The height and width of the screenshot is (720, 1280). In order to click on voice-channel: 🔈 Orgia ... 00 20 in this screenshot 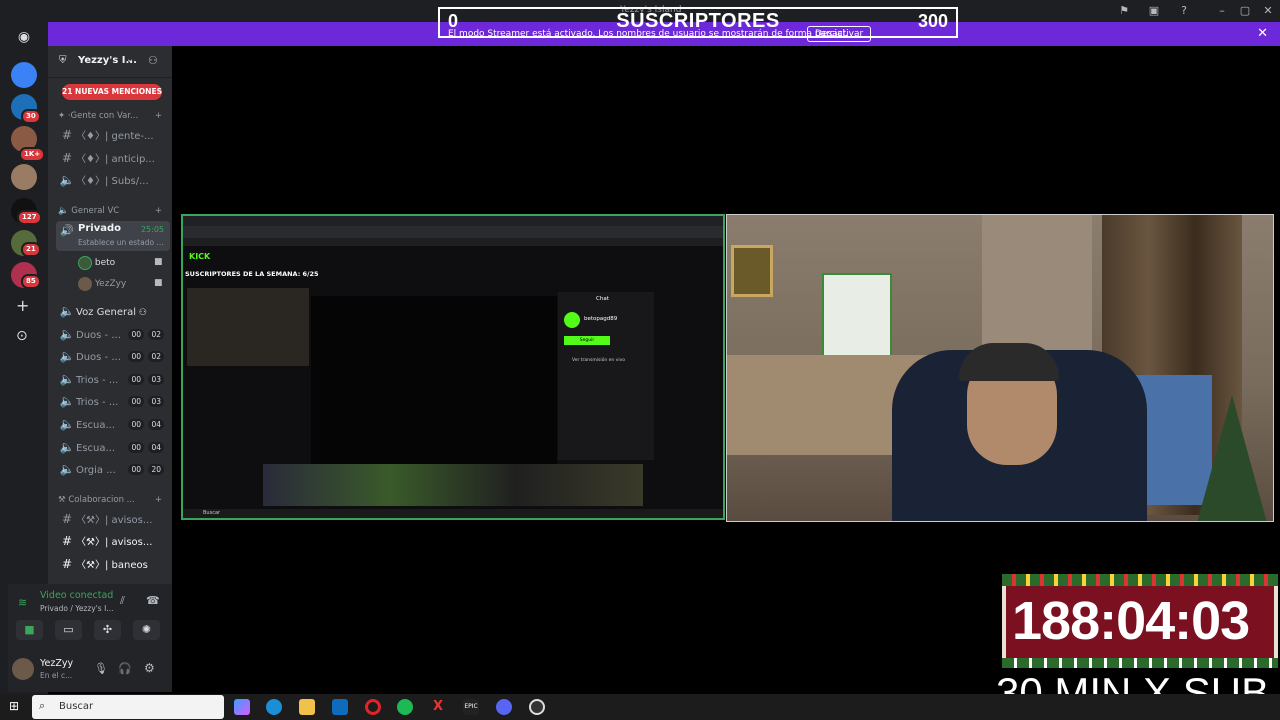, I will do `click(113, 469)`.